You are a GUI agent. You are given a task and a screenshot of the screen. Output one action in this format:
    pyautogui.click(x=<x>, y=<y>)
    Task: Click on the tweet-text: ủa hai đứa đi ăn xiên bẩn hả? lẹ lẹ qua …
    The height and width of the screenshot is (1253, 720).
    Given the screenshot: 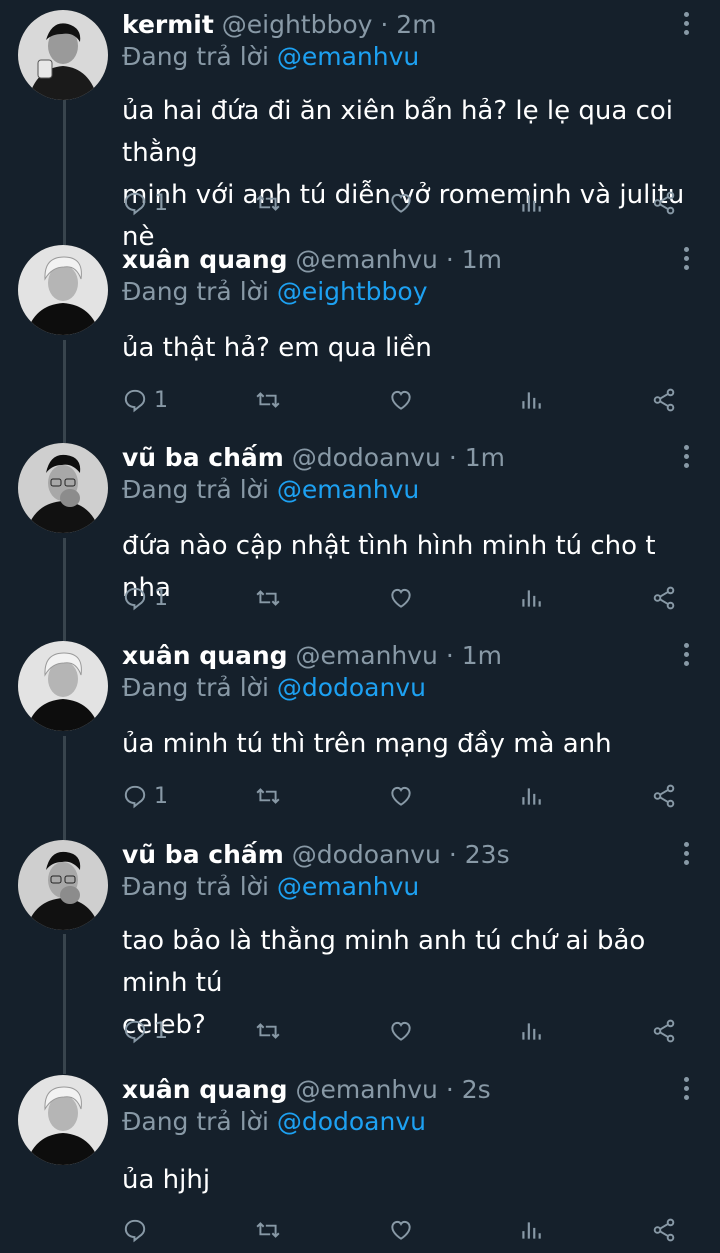 What is the action you would take?
    pyautogui.click(x=412, y=174)
    